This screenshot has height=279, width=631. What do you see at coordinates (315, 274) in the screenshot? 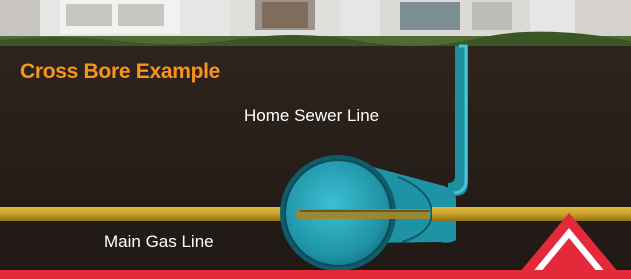
I see `accent-band` at bounding box center [315, 274].